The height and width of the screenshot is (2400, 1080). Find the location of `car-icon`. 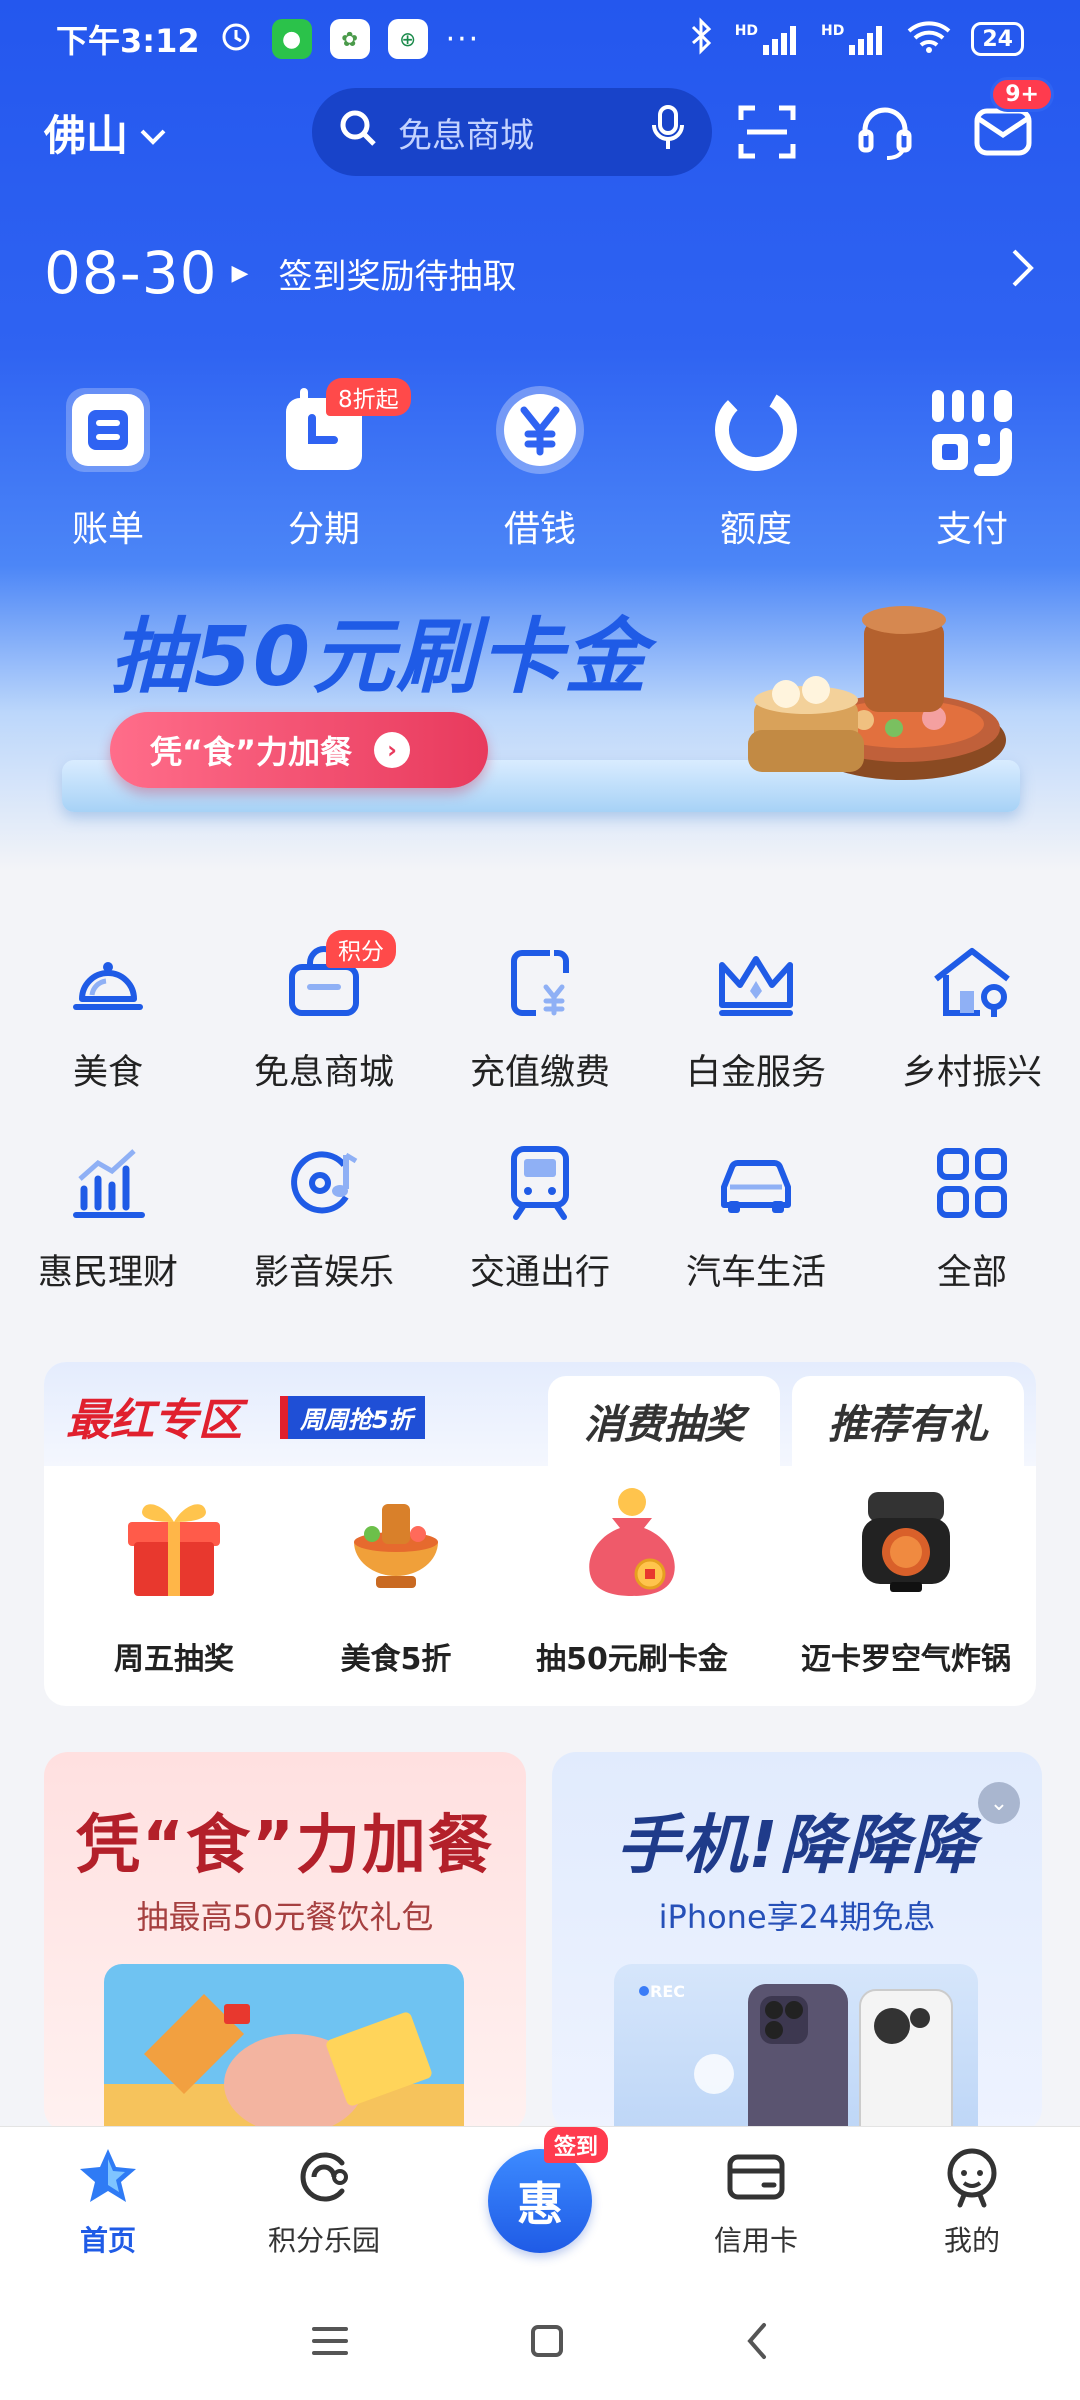

car-icon is located at coordinates (756, 1183).